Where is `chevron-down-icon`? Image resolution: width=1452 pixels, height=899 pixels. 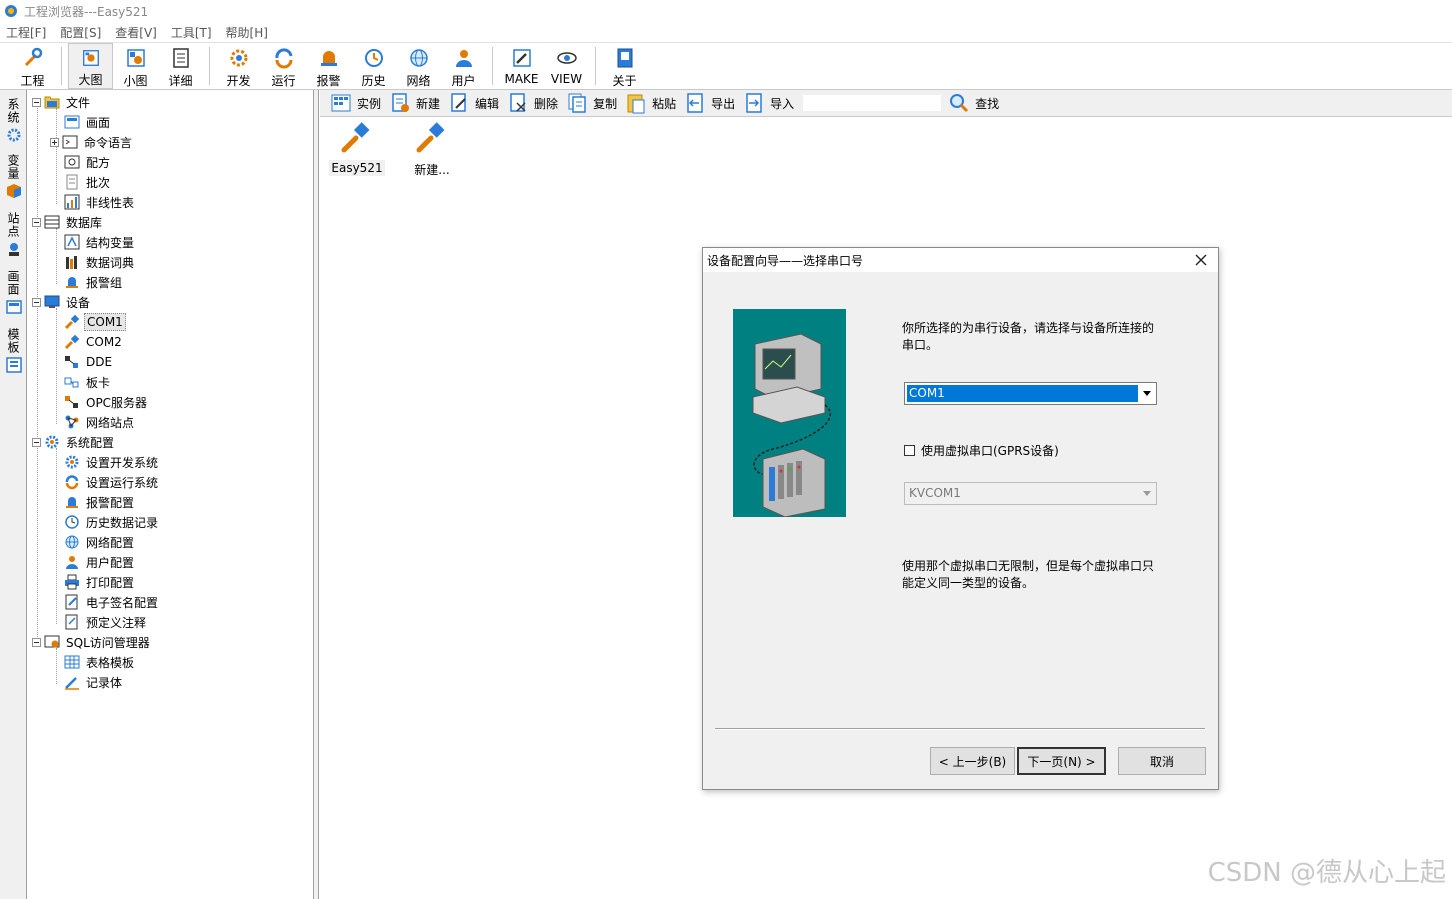
chevron-down-icon is located at coordinates (1147, 393).